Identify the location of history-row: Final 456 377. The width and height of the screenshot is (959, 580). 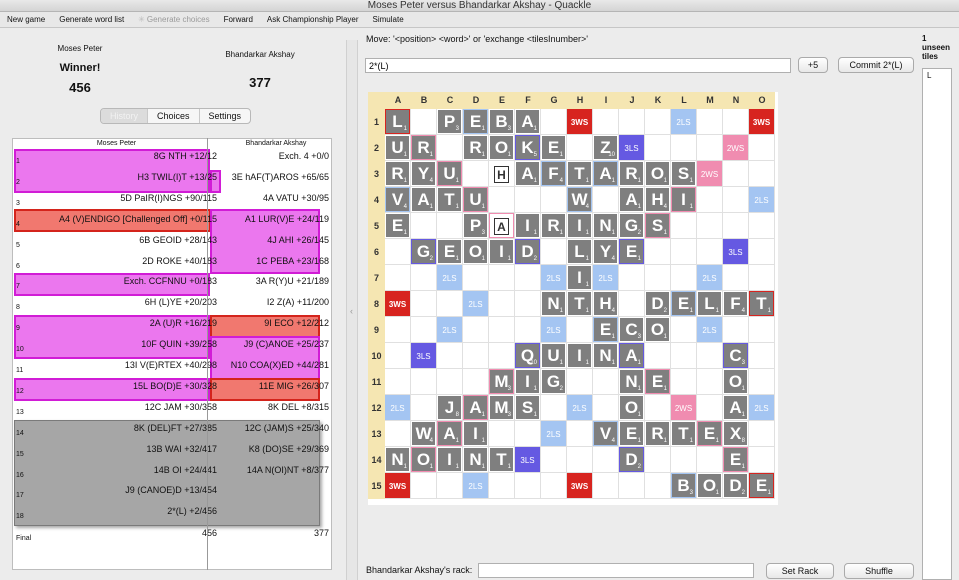
(172, 538).